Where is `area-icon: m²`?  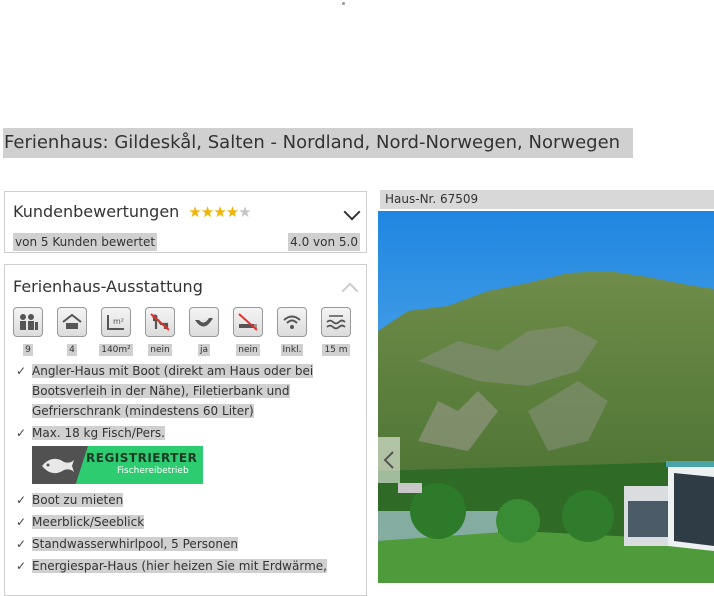 area-icon: m² is located at coordinates (116, 322).